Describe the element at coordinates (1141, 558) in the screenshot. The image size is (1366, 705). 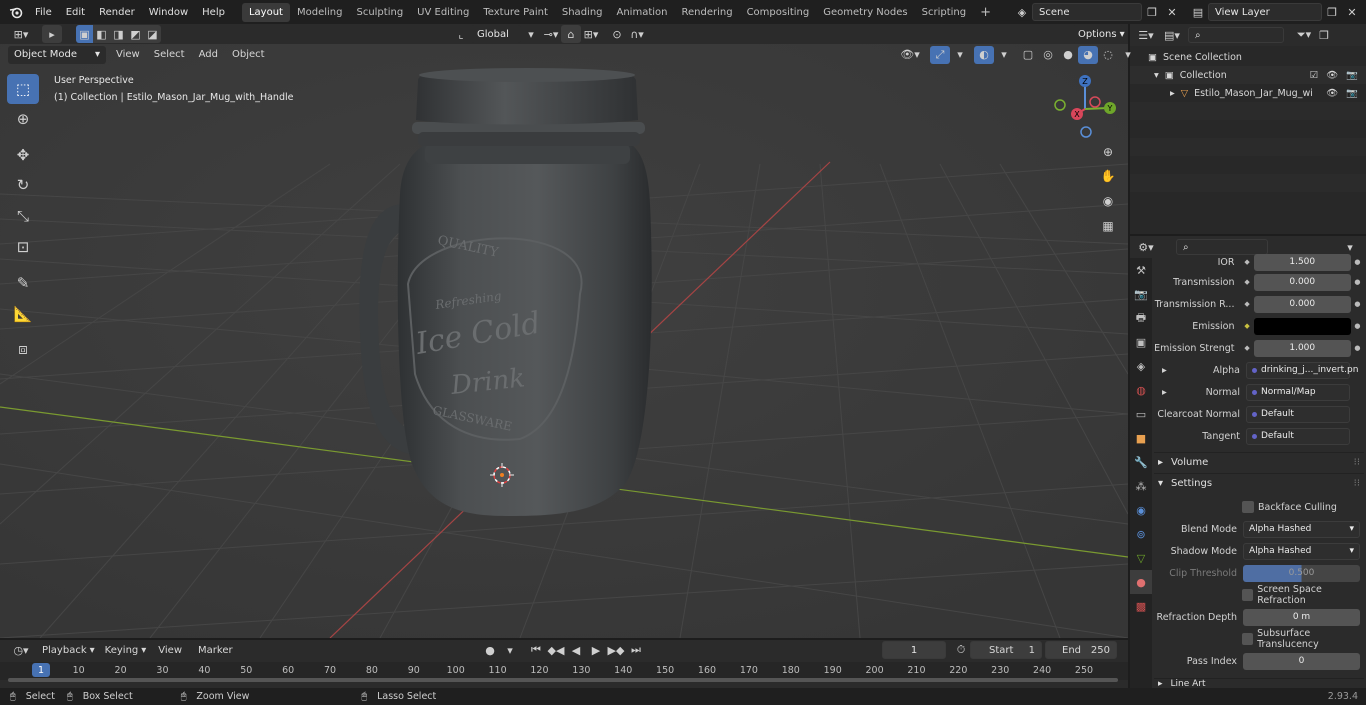
I see `data-tab-icon: ▽` at that location.